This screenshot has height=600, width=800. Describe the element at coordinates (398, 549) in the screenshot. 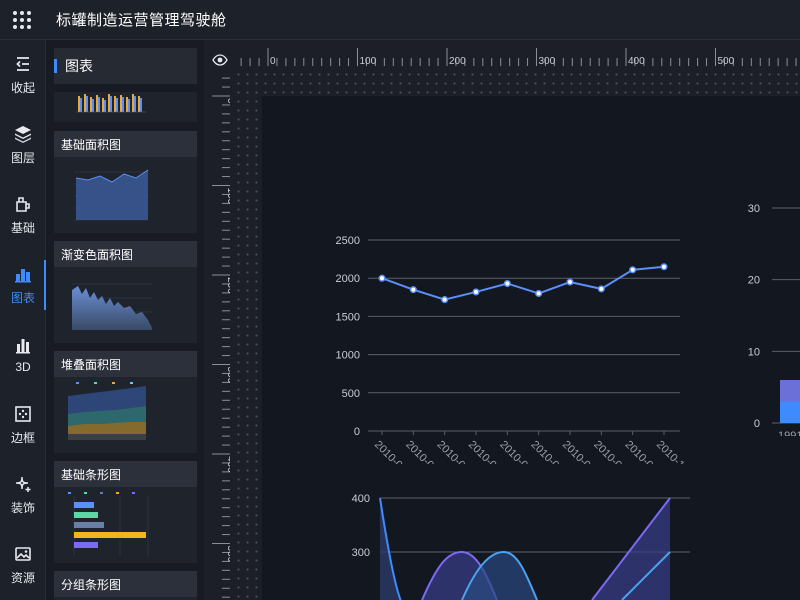

I see `area-fill` at that location.